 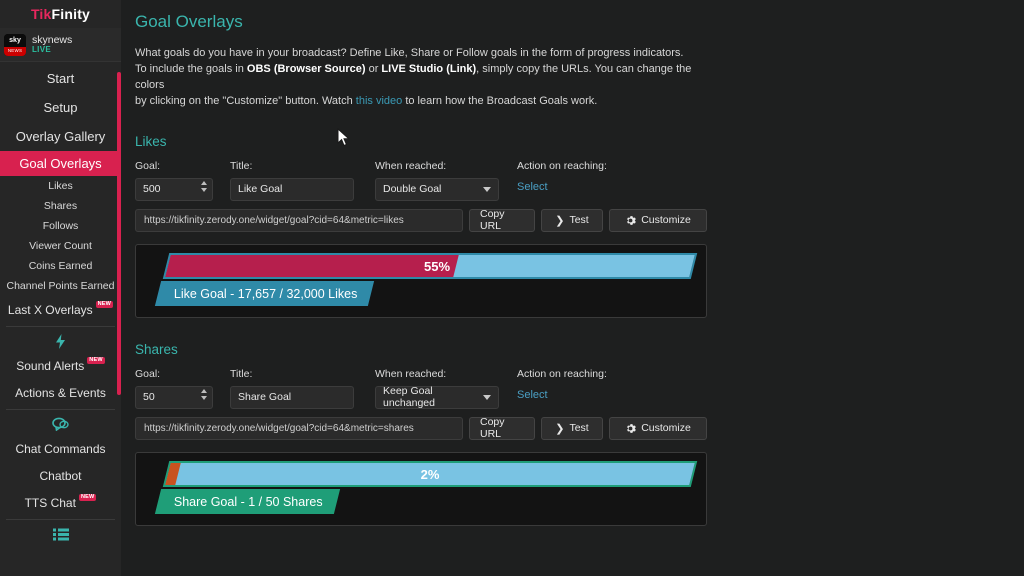 I want to click on likes-test-button: ❯ Test, so click(x=572, y=220).